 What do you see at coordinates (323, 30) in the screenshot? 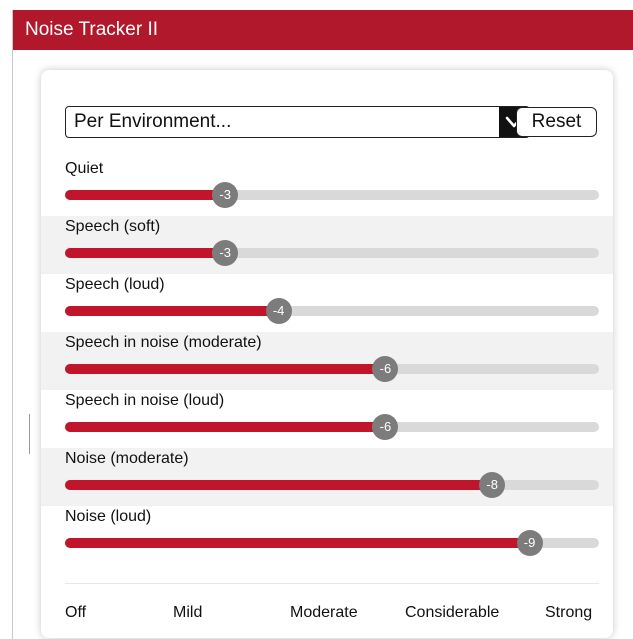
I see `title-bar: Noise Tracker II` at bounding box center [323, 30].